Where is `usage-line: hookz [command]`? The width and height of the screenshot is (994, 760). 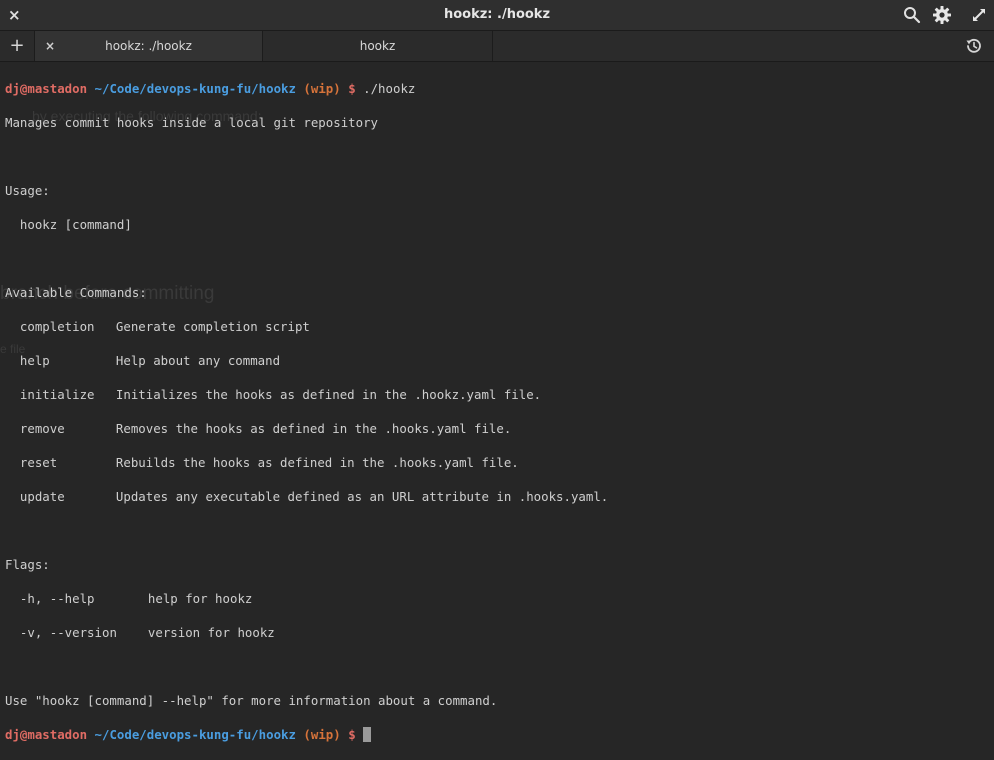
usage-line: hookz [command] is located at coordinates (499, 224).